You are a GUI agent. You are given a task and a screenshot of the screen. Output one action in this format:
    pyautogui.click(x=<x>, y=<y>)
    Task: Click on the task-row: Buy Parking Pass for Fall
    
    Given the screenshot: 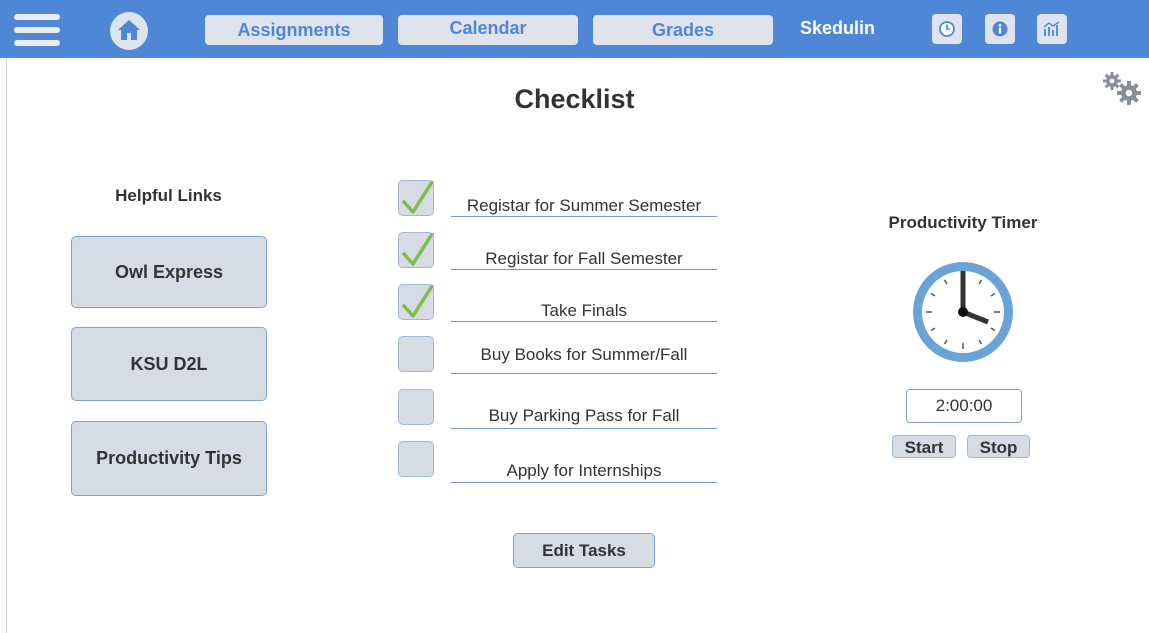 What is the action you would take?
    pyautogui.click(x=558, y=410)
    